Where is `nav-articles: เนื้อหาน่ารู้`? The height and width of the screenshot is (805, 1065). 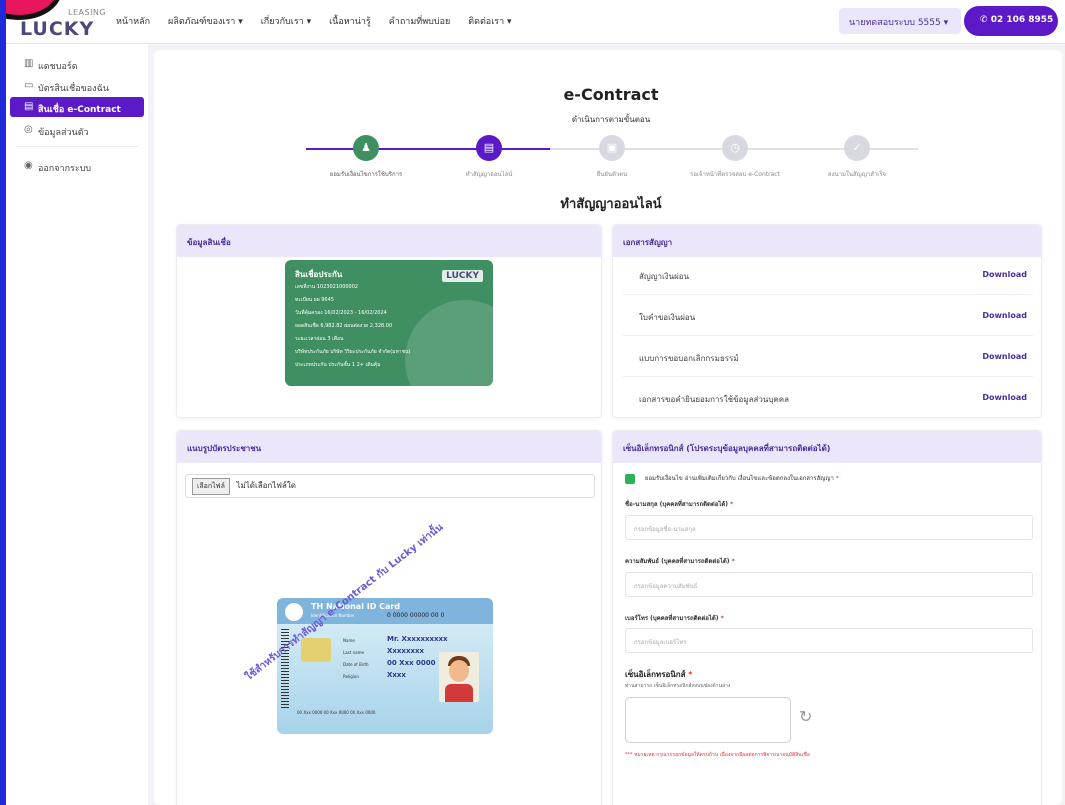
nav-articles: เนื้อหาน่ารู้ is located at coordinates (350, 21).